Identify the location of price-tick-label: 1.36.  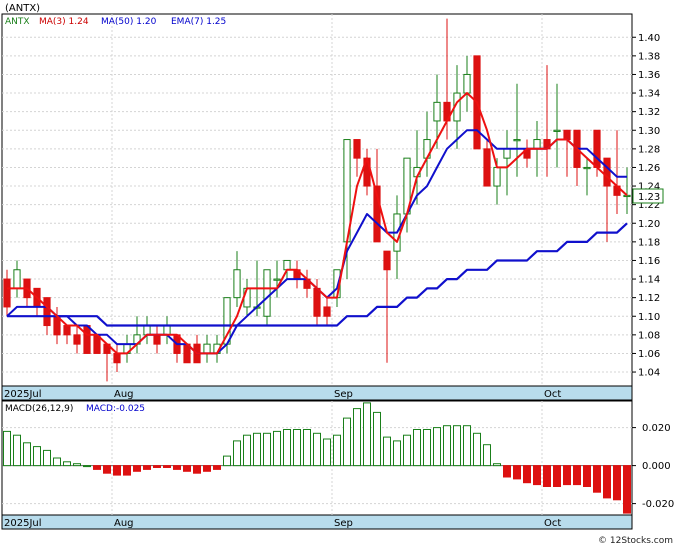
(649, 75).